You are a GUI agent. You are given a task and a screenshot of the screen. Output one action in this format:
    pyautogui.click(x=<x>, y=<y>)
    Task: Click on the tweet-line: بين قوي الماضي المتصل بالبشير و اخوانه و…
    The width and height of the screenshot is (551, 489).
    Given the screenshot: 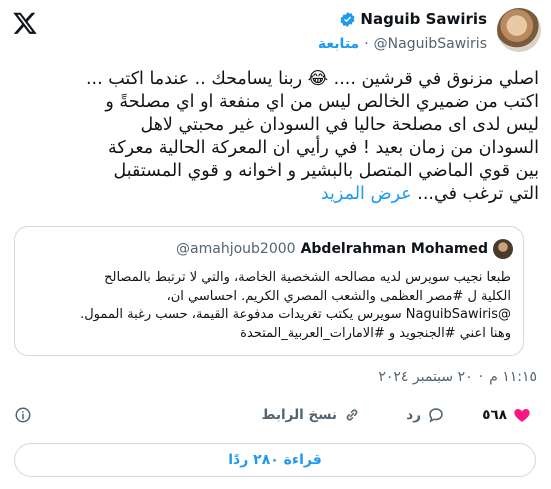 What is the action you would take?
    pyautogui.click(x=326, y=171)
    